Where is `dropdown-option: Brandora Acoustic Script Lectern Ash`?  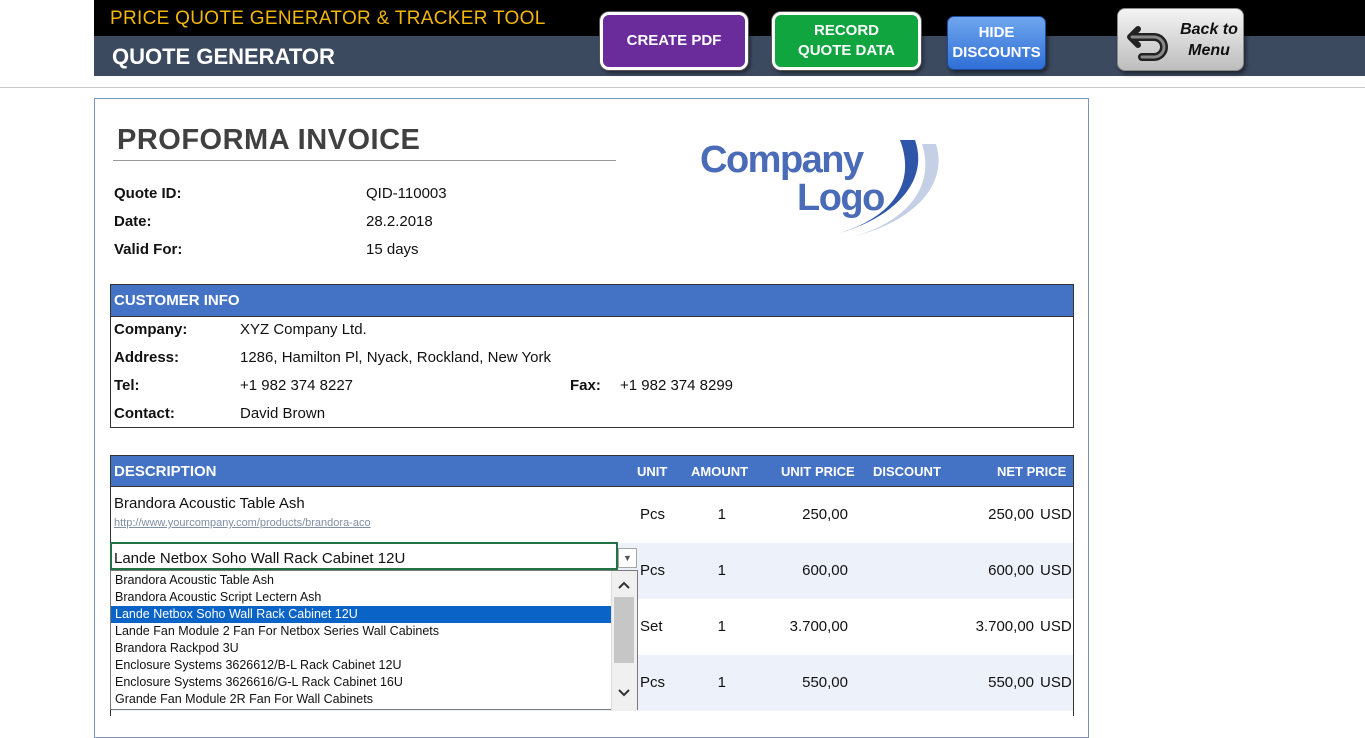
dropdown-option: Brandora Acoustic Script Lectern Ash is located at coordinates (361, 597).